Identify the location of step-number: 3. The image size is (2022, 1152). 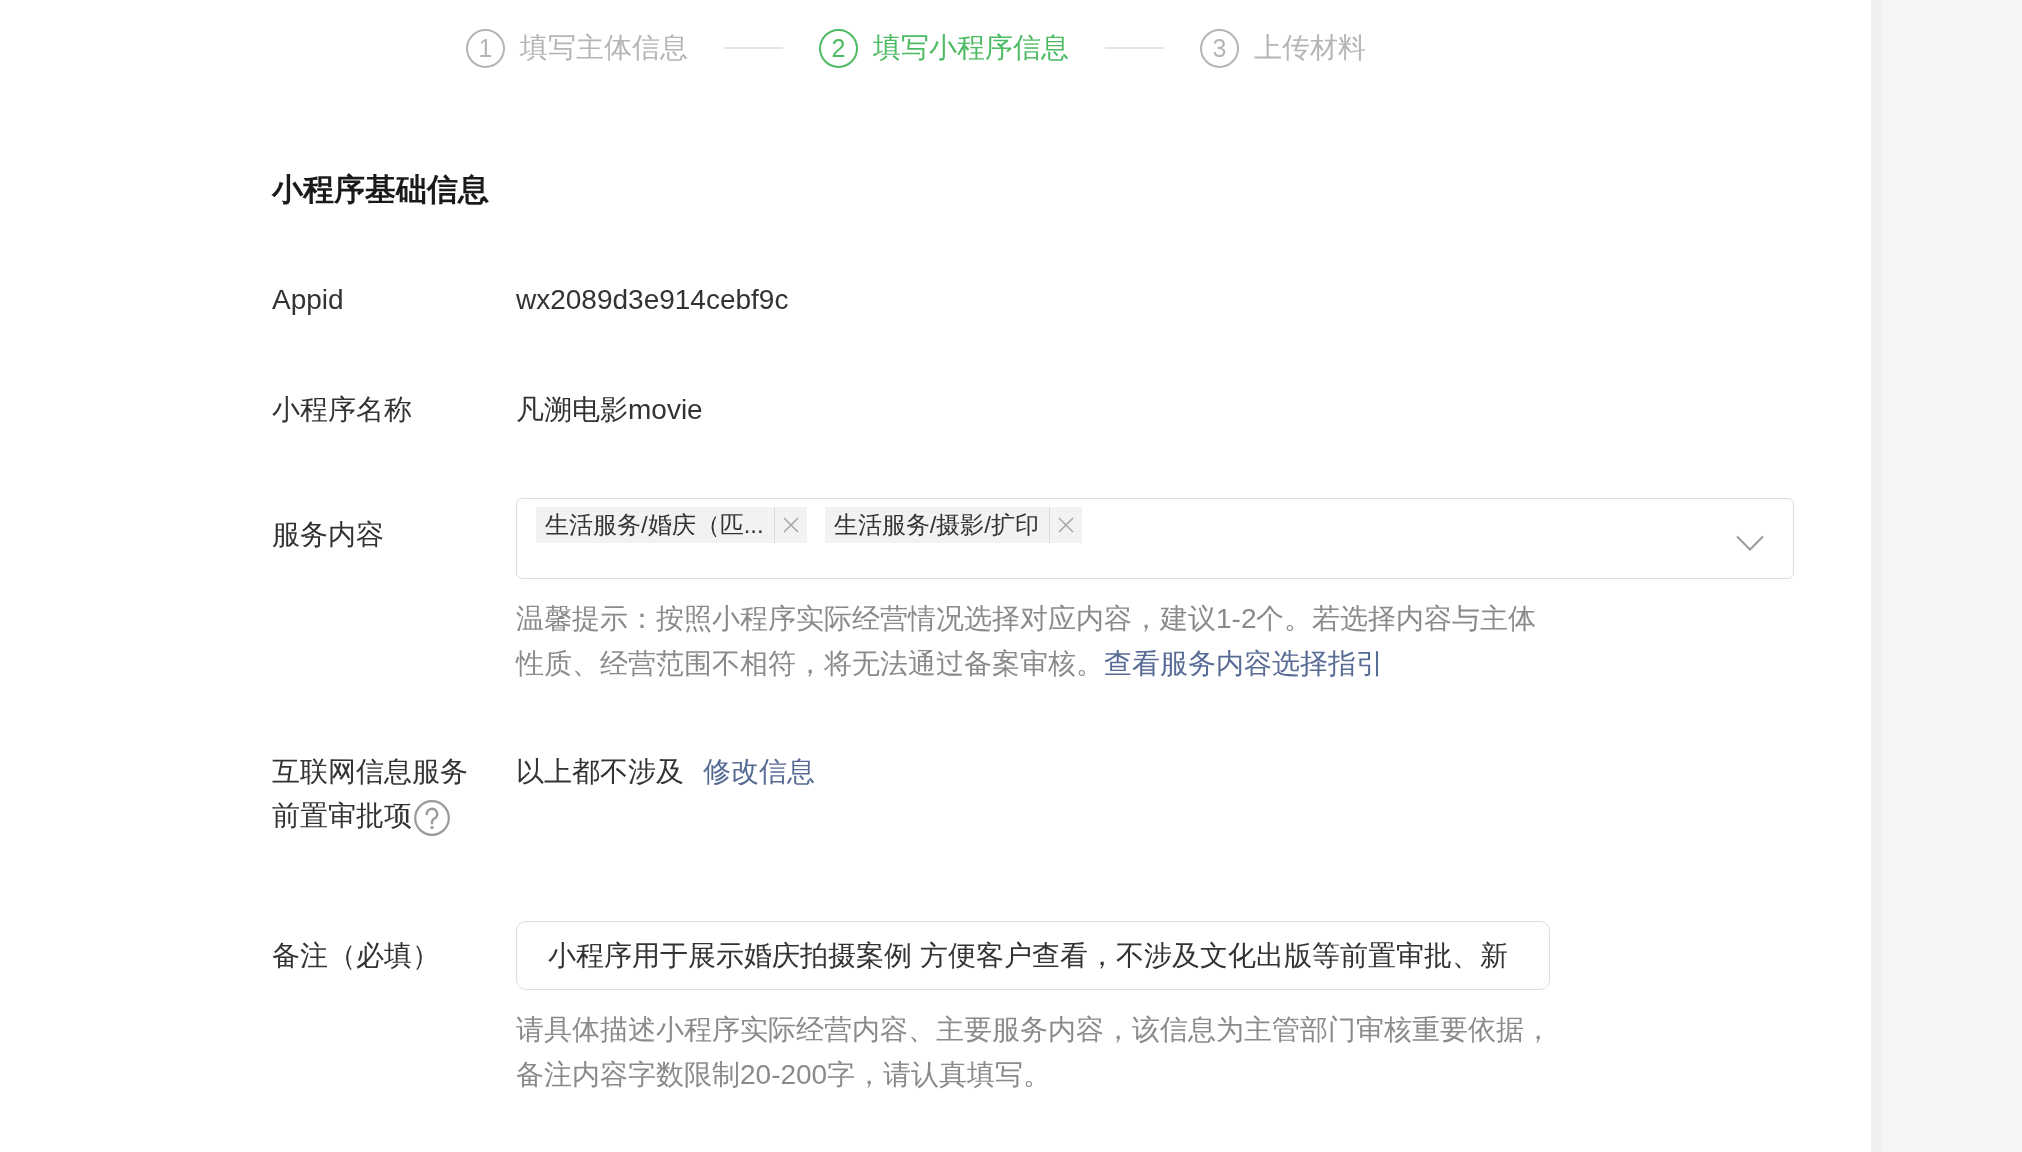
(1219, 48).